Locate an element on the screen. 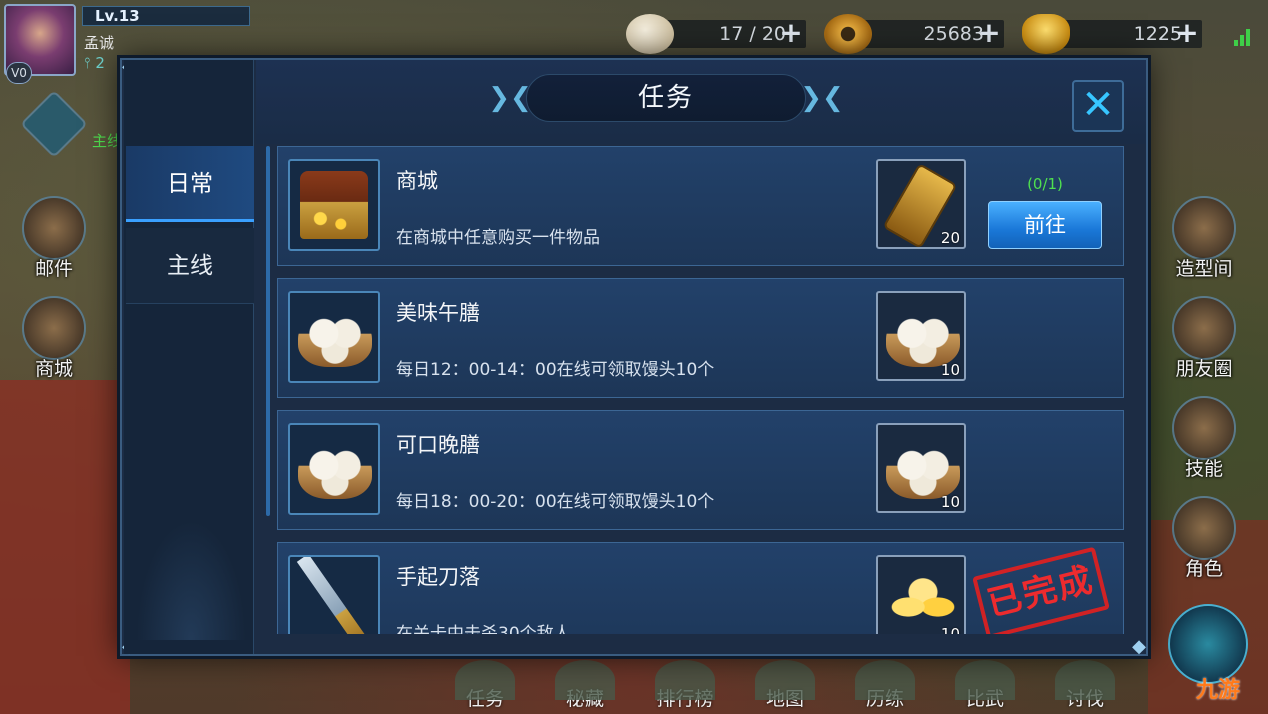 This screenshot has width=1268, height=714. bottom-duel-button: 比武 is located at coordinates (985, 685).